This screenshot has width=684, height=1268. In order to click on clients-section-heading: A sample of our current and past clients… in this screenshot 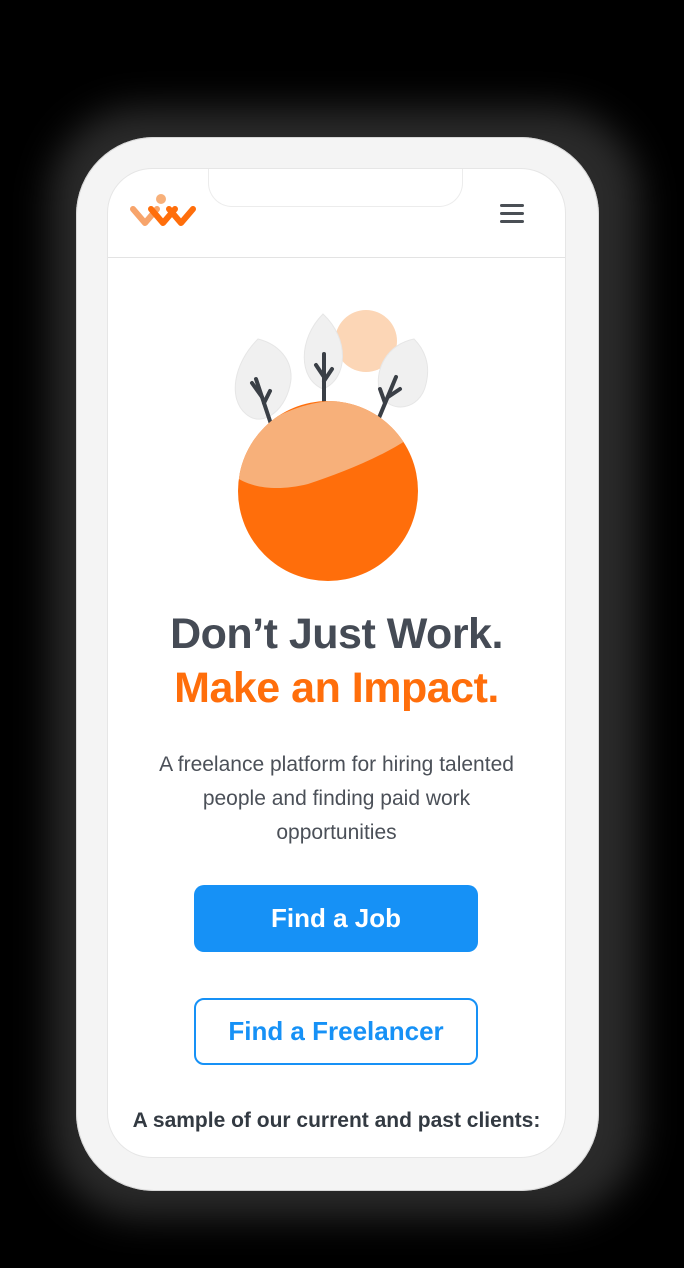, I will do `click(336, 1120)`.